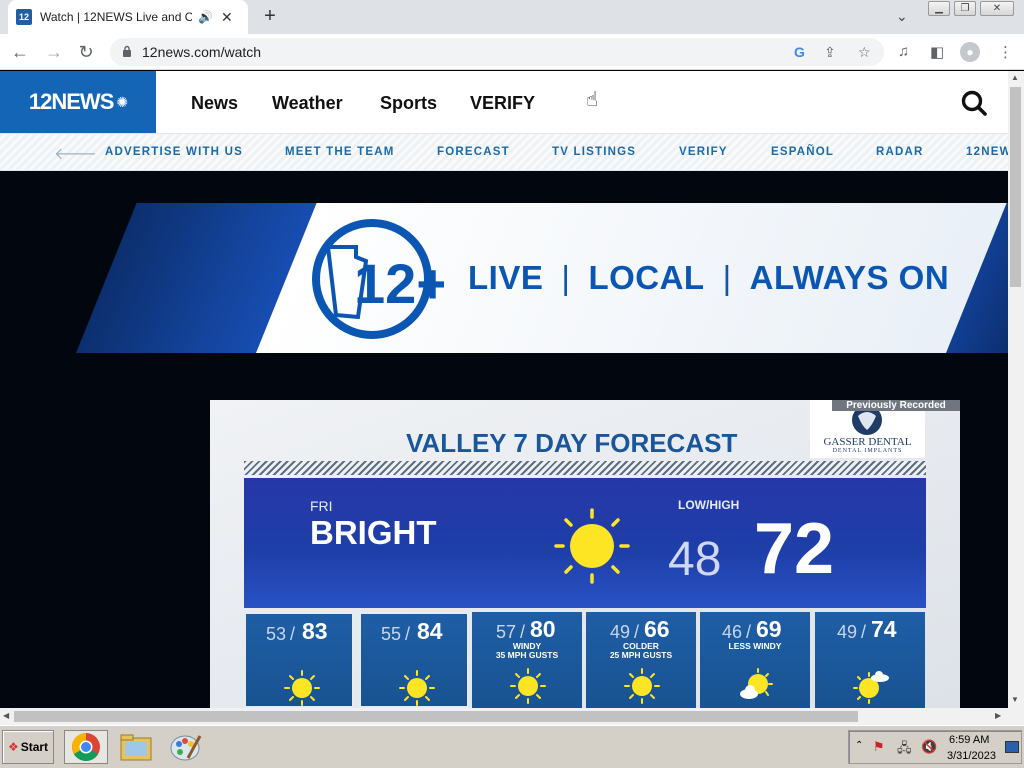 The width and height of the screenshot is (1024, 768). Describe the element at coordinates (830, 52) in the screenshot. I see `share-icon: ⇪` at that location.